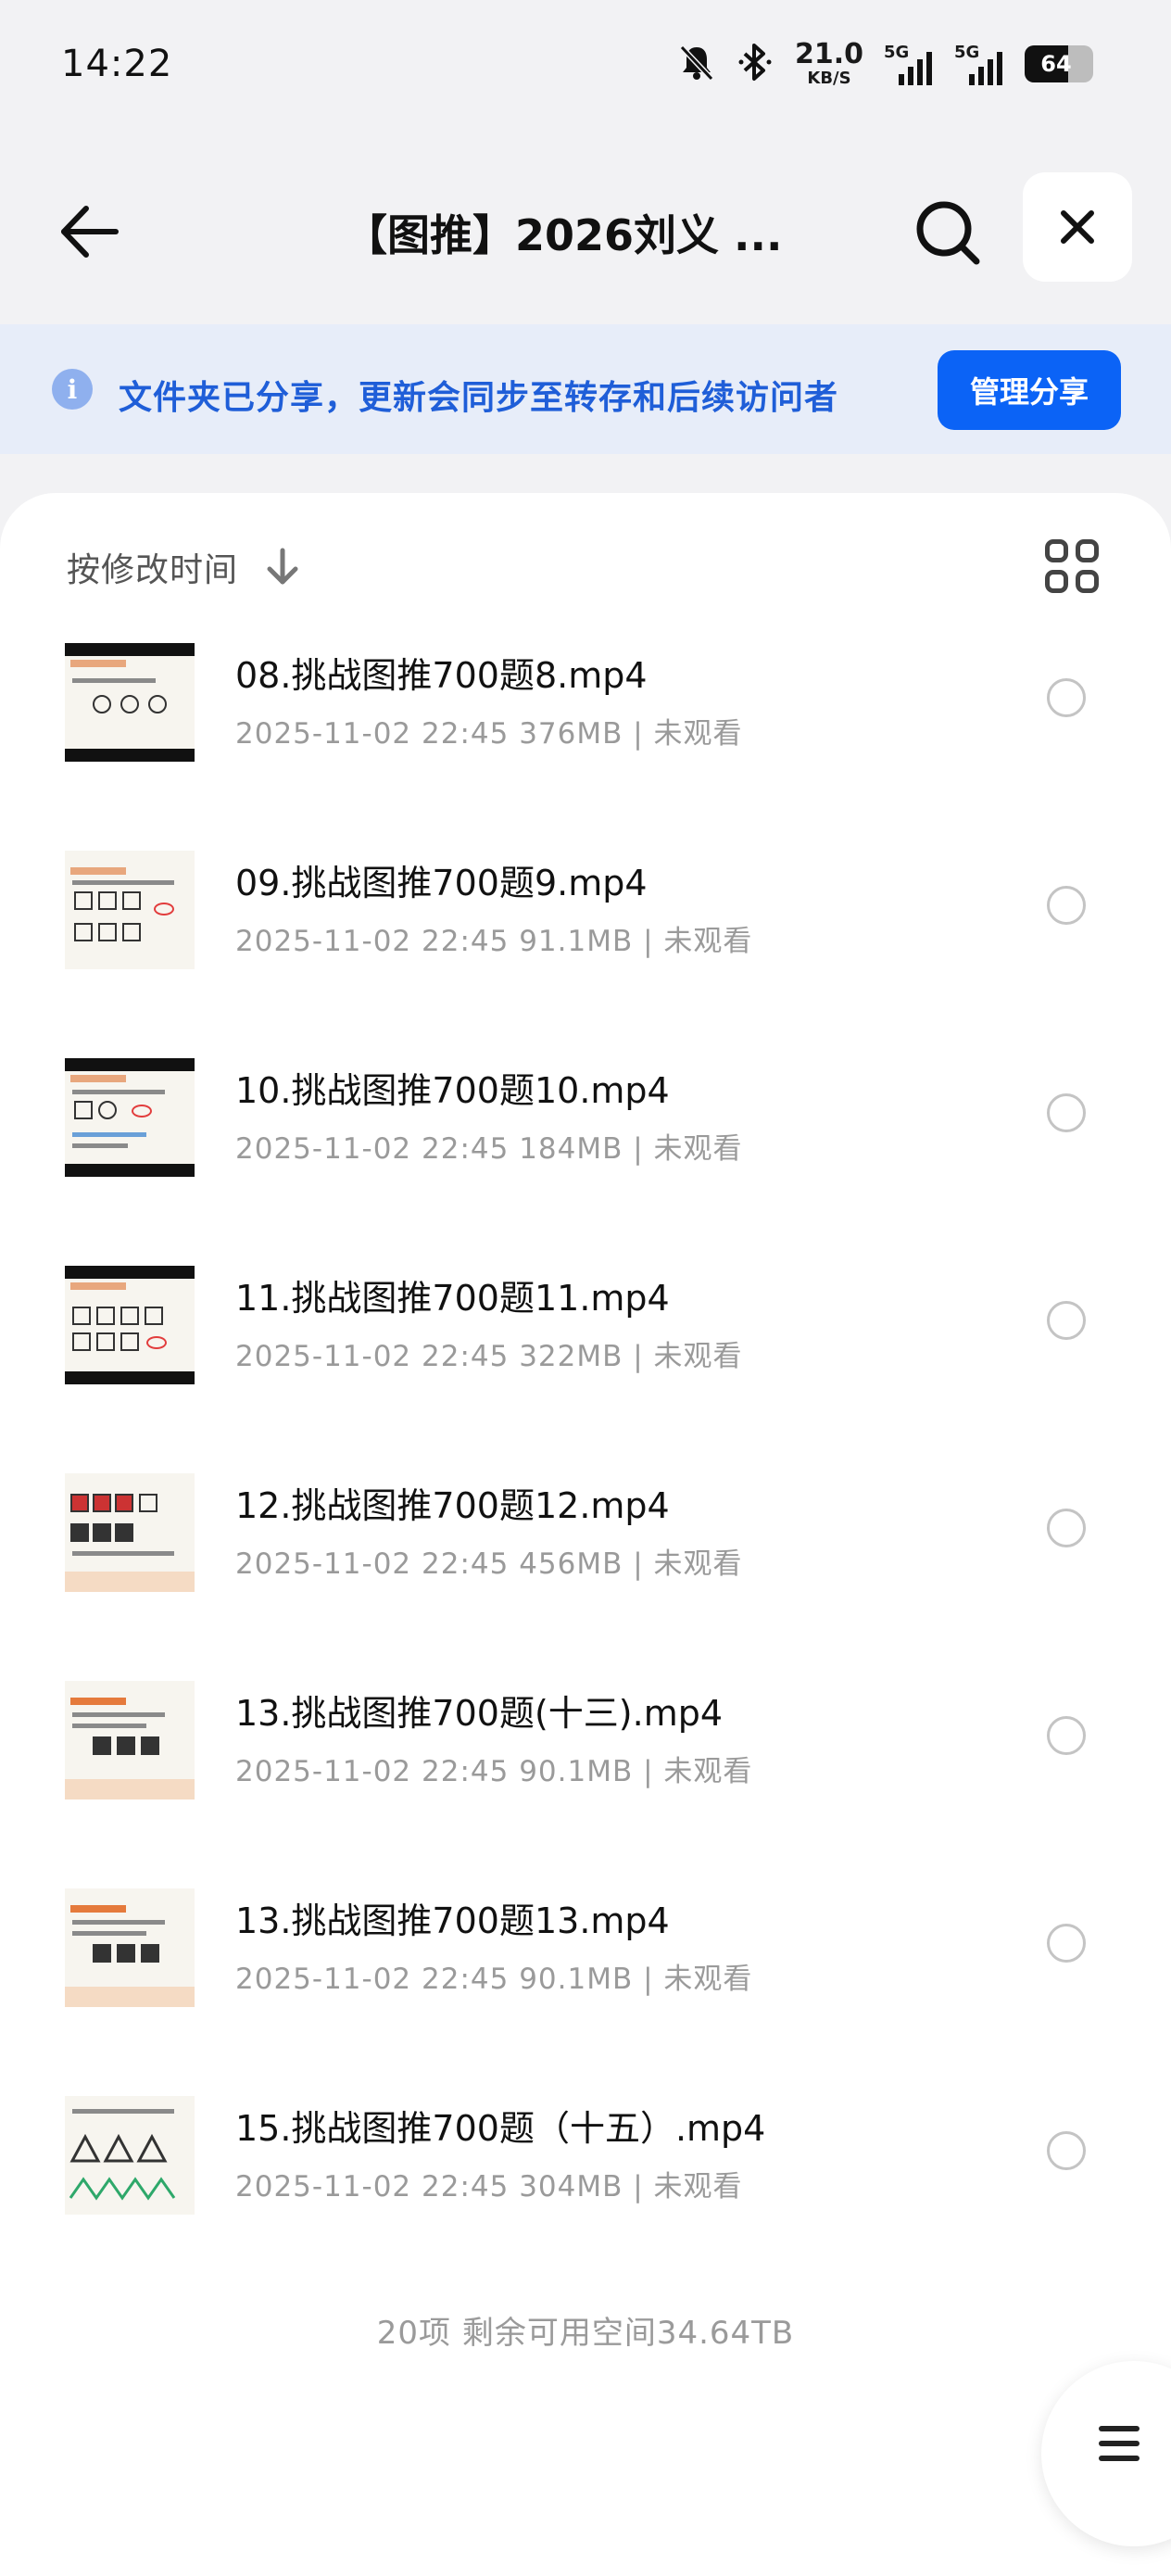 The image size is (1171, 2576). I want to click on share-banner: i 文件夹已分享，更新会同步至转存和后续访问者 管理分享, so click(585, 389).